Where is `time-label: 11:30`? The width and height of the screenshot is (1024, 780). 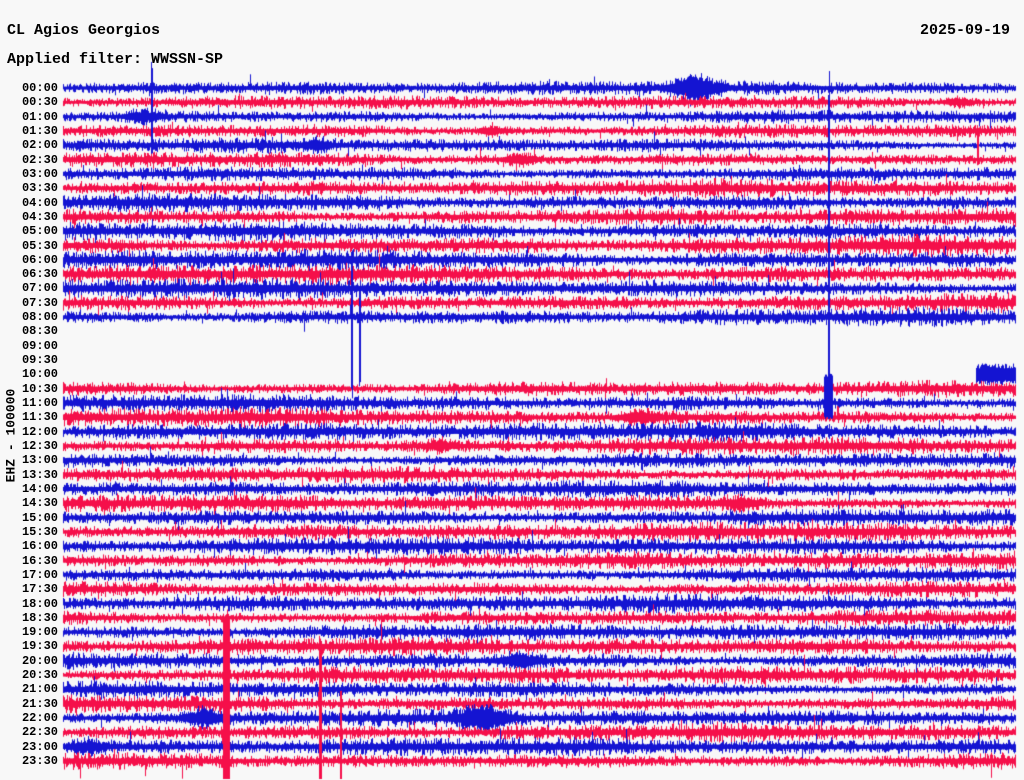
time-label: 11:30 is located at coordinates (39, 417).